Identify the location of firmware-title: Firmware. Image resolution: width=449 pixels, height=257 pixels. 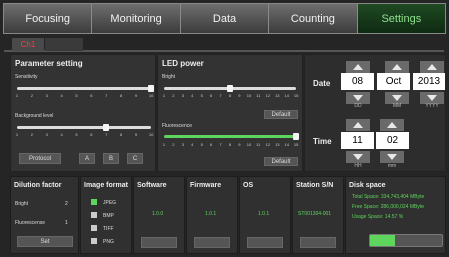
(206, 185).